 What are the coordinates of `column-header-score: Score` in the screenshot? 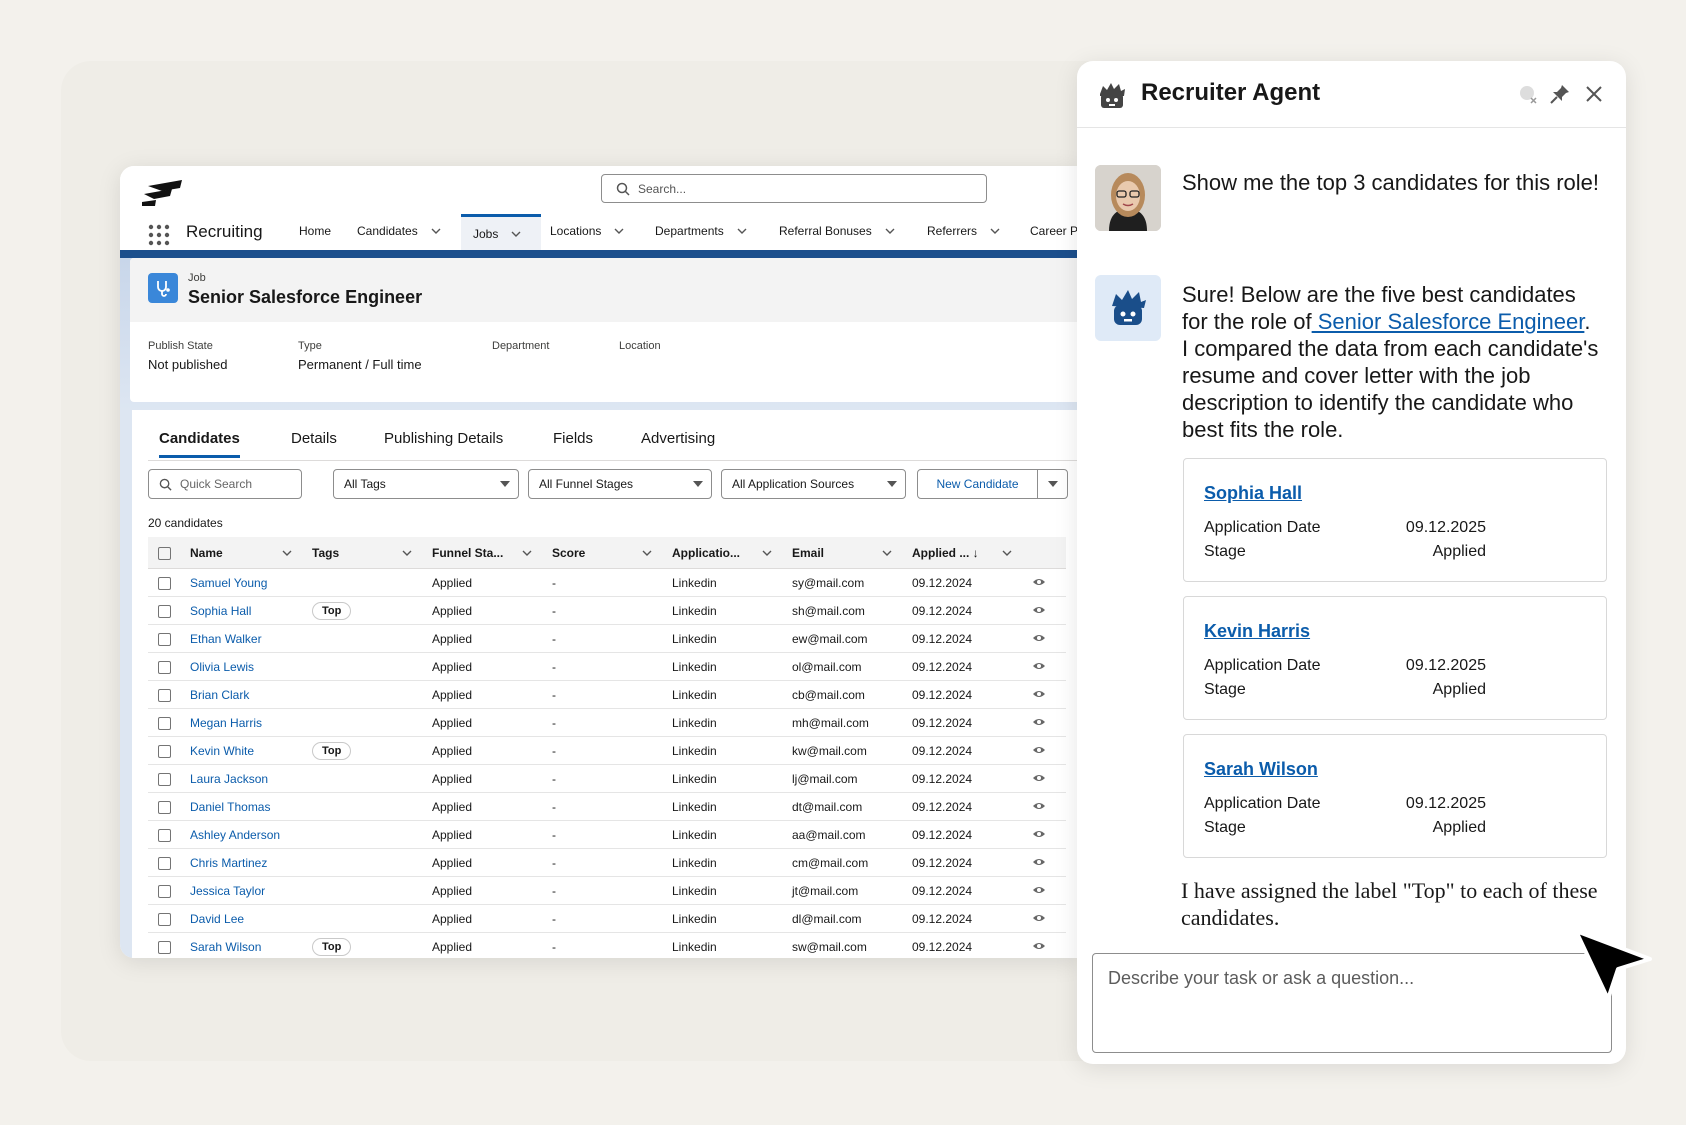 It's located at (602, 553).